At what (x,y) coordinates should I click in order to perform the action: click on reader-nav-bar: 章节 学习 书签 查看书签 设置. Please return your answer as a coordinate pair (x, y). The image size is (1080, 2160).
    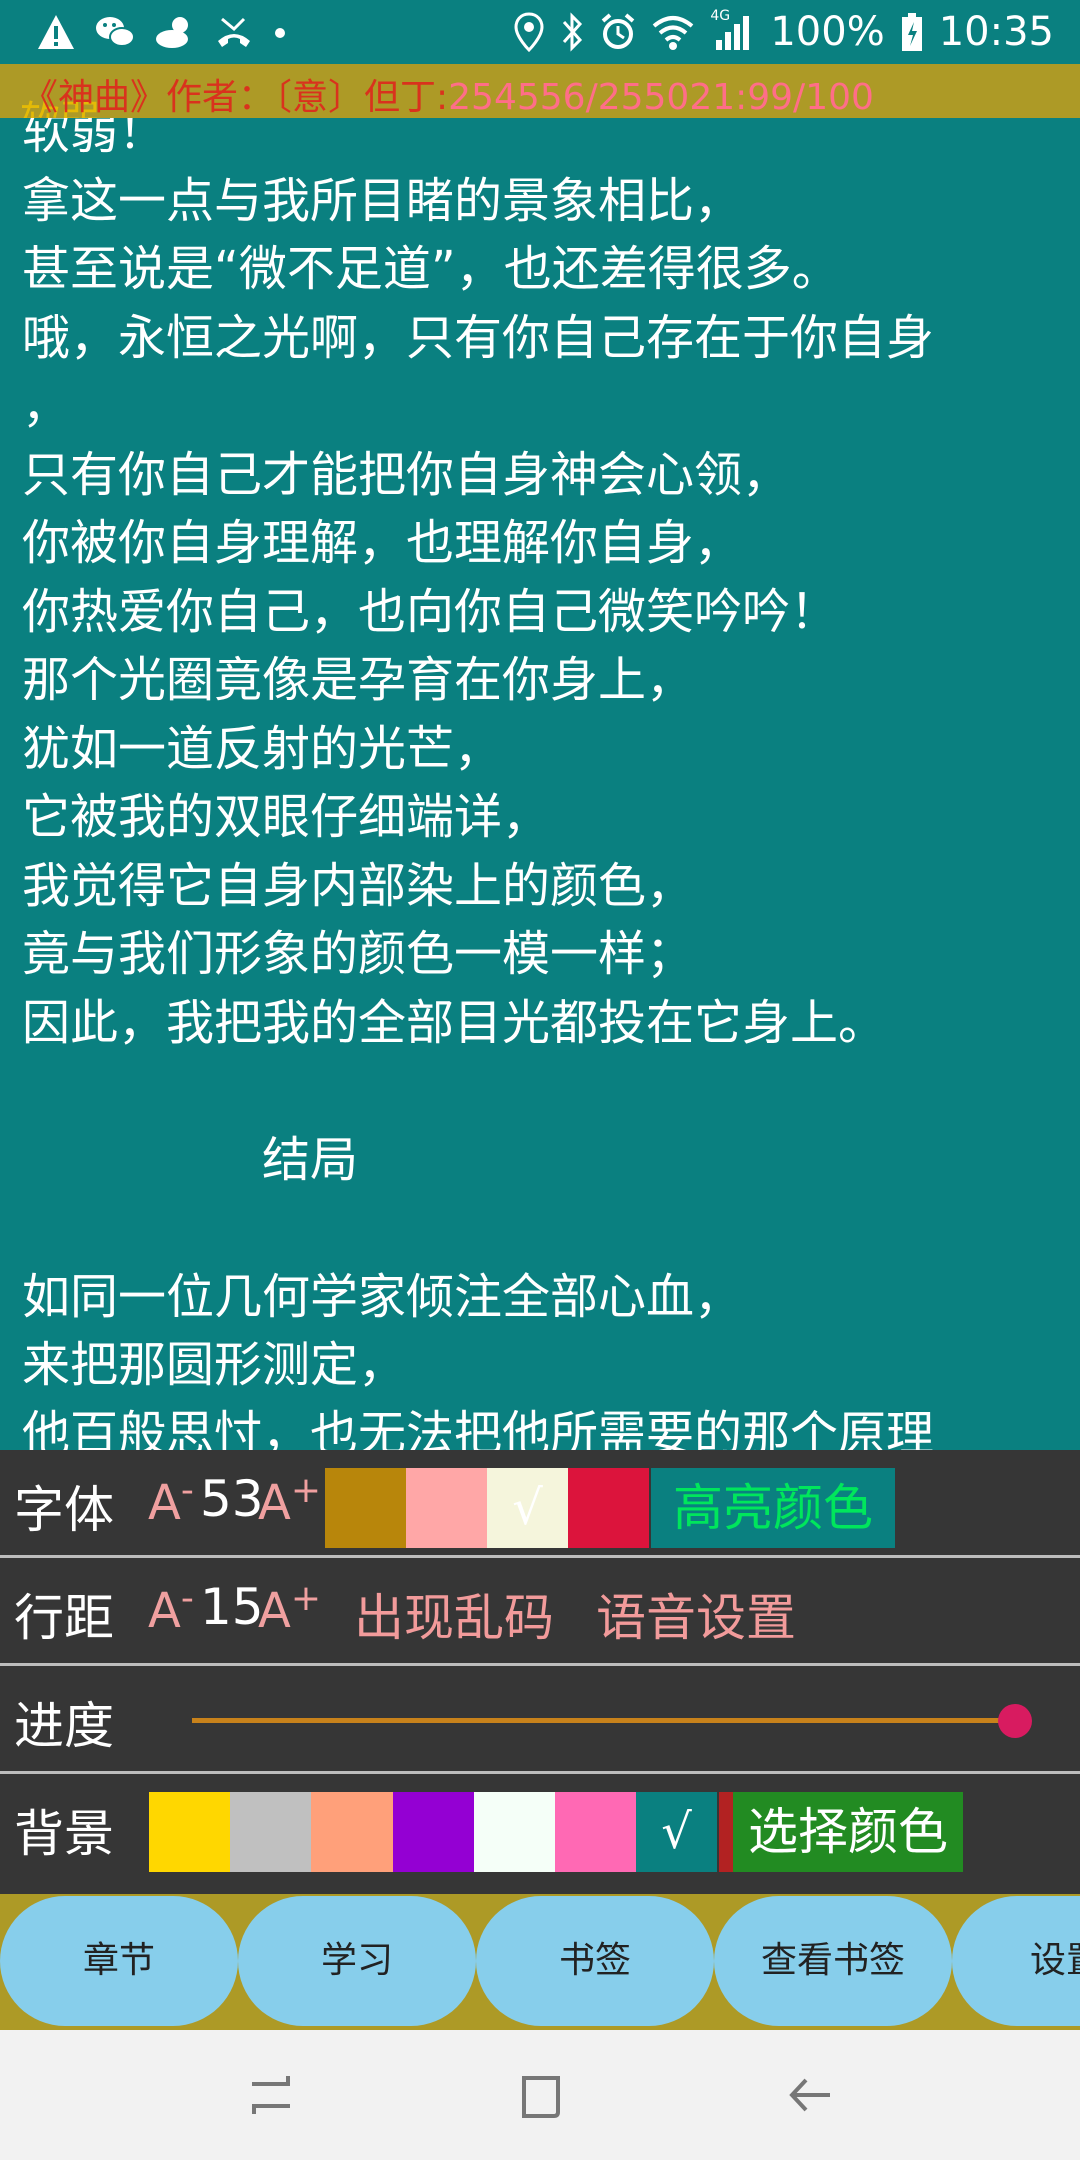
    Looking at the image, I should click on (540, 1962).